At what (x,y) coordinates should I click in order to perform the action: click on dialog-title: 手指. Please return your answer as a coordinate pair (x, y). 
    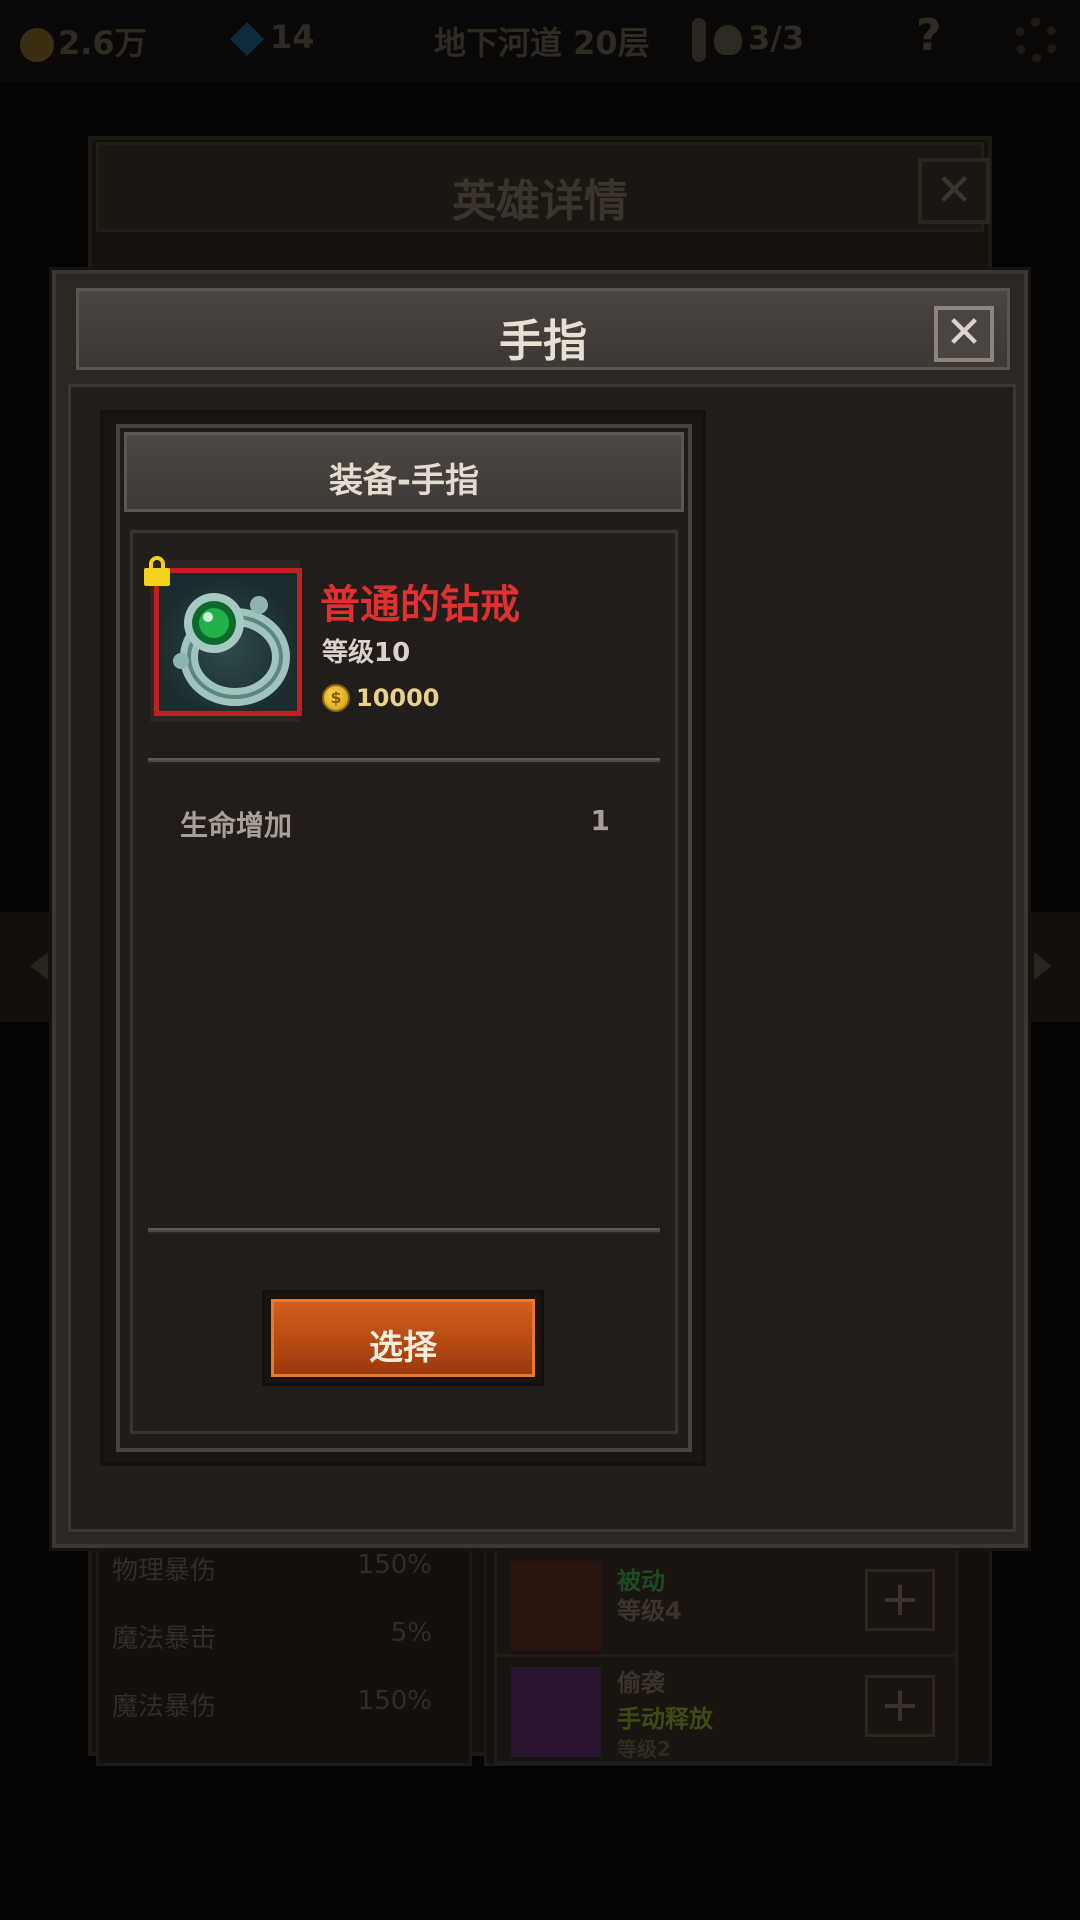
    Looking at the image, I should click on (543, 341).